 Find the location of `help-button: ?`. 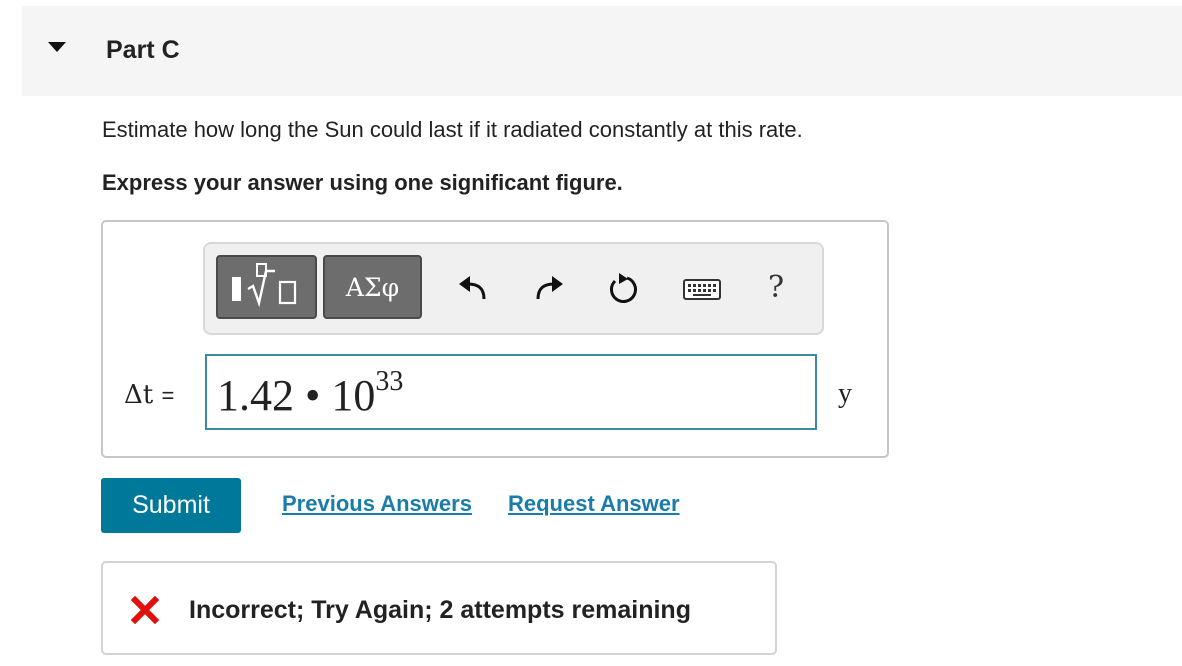

help-button: ? is located at coordinates (776, 287).